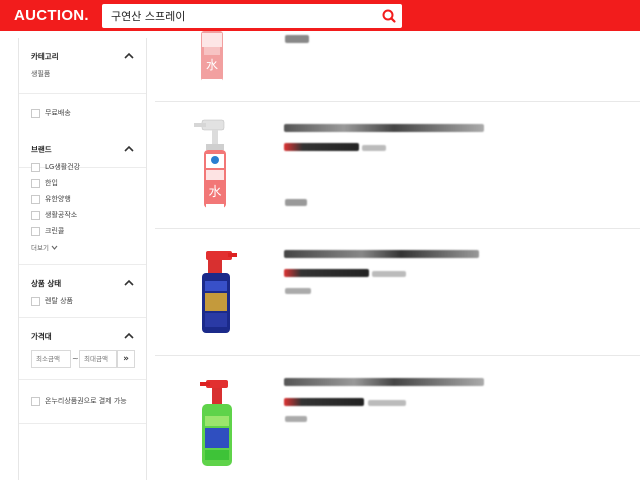  I want to click on brand-label: LG생활건강, so click(63, 167).